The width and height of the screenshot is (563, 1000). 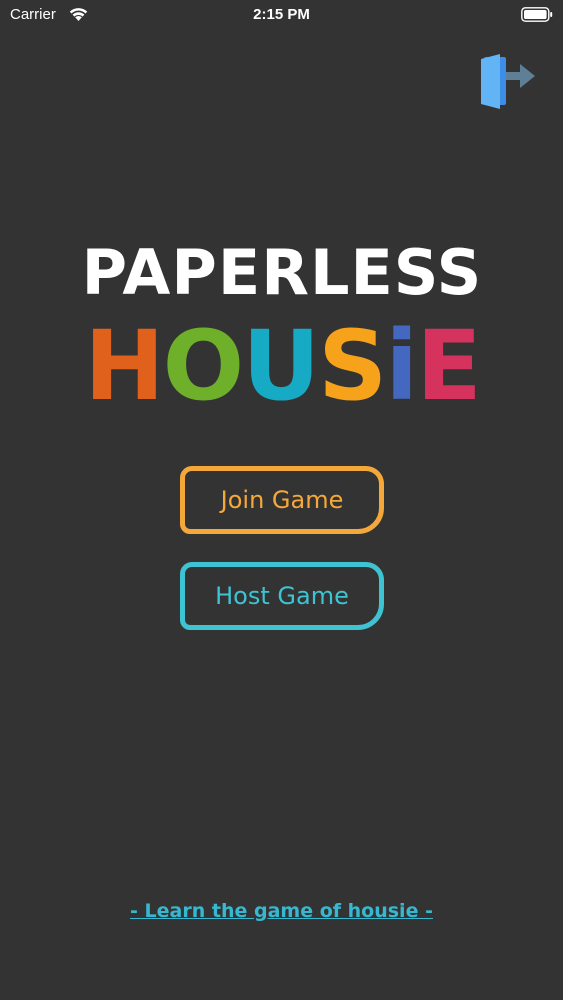 I want to click on join-game-button: Join Game, so click(x=282, y=500).